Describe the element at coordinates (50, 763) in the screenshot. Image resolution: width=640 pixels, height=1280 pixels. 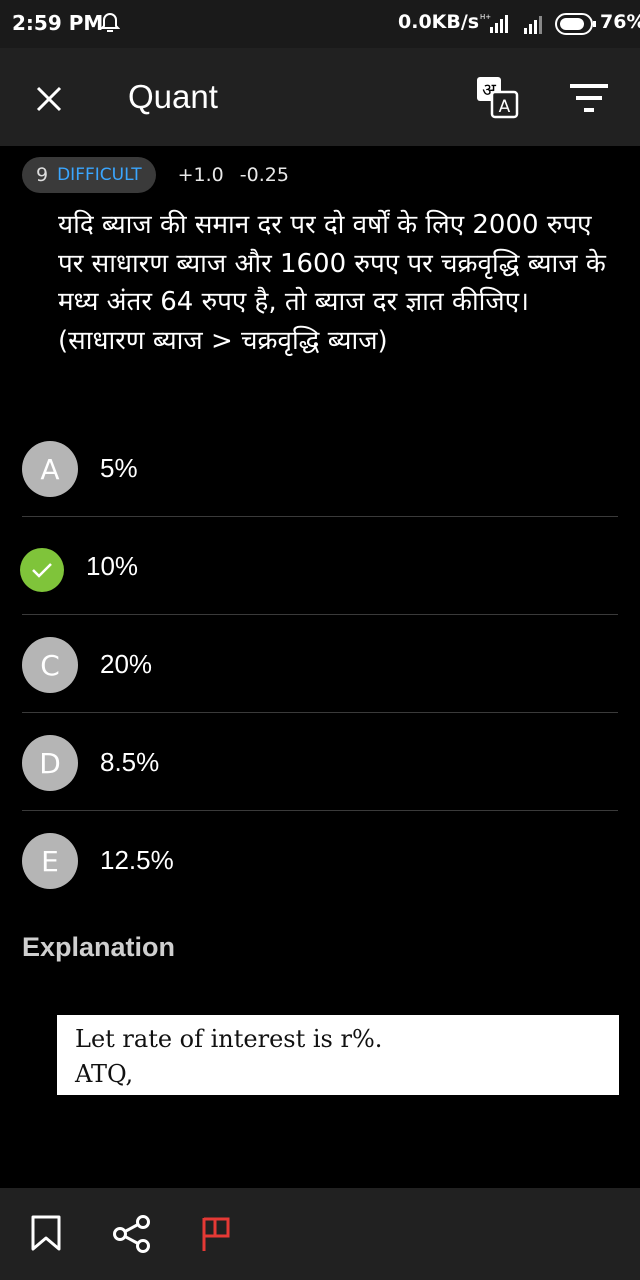
I see `option-letter: D` at that location.